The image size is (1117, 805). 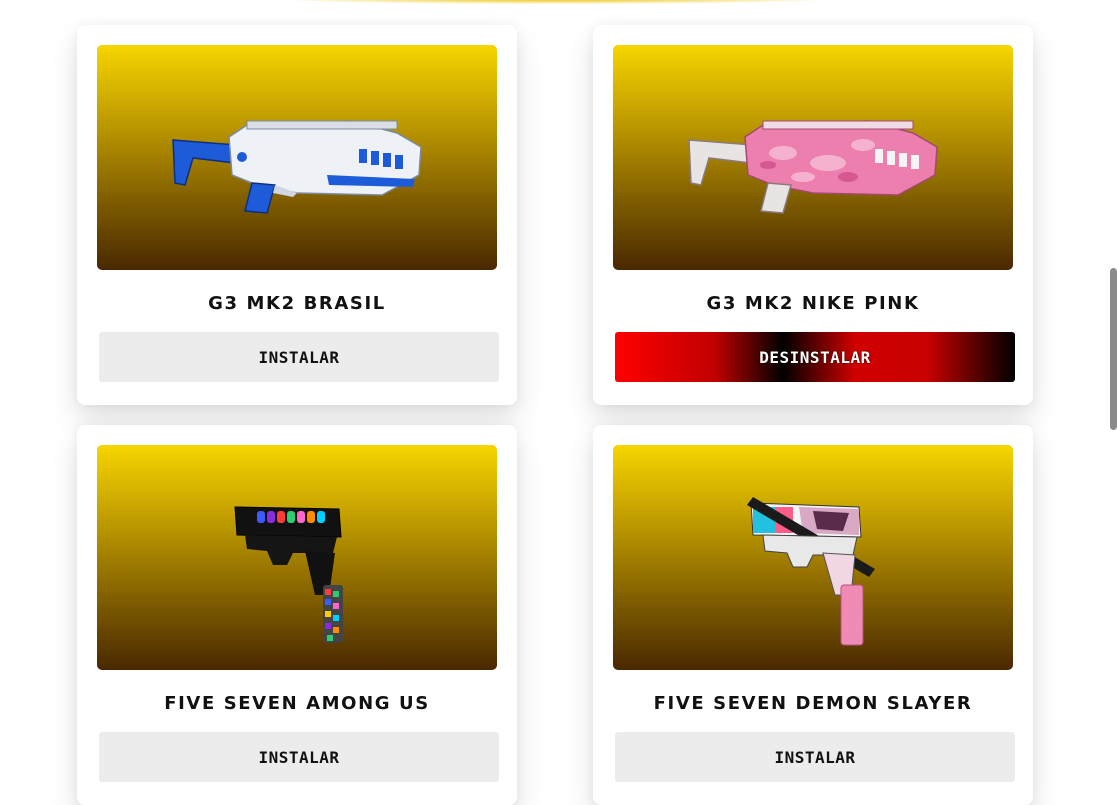 I want to click on scrollbar-thumb, so click(x=1113, y=349).